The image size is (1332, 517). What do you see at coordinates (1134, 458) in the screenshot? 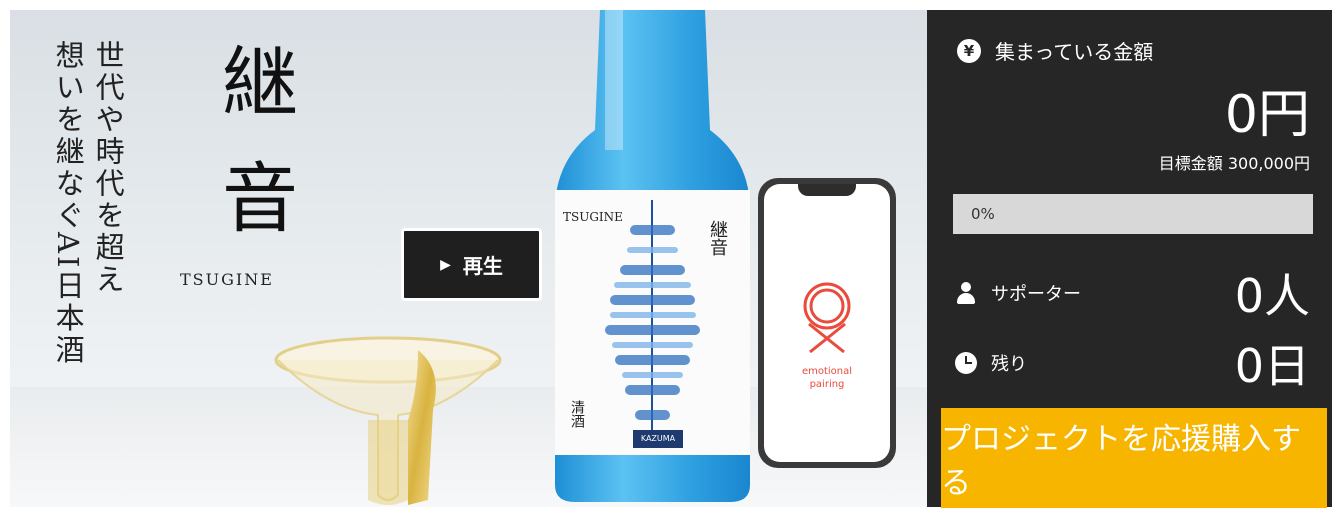
I see `support-purchase-button: プロジェクトを応援購入する` at bounding box center [1134, 458].